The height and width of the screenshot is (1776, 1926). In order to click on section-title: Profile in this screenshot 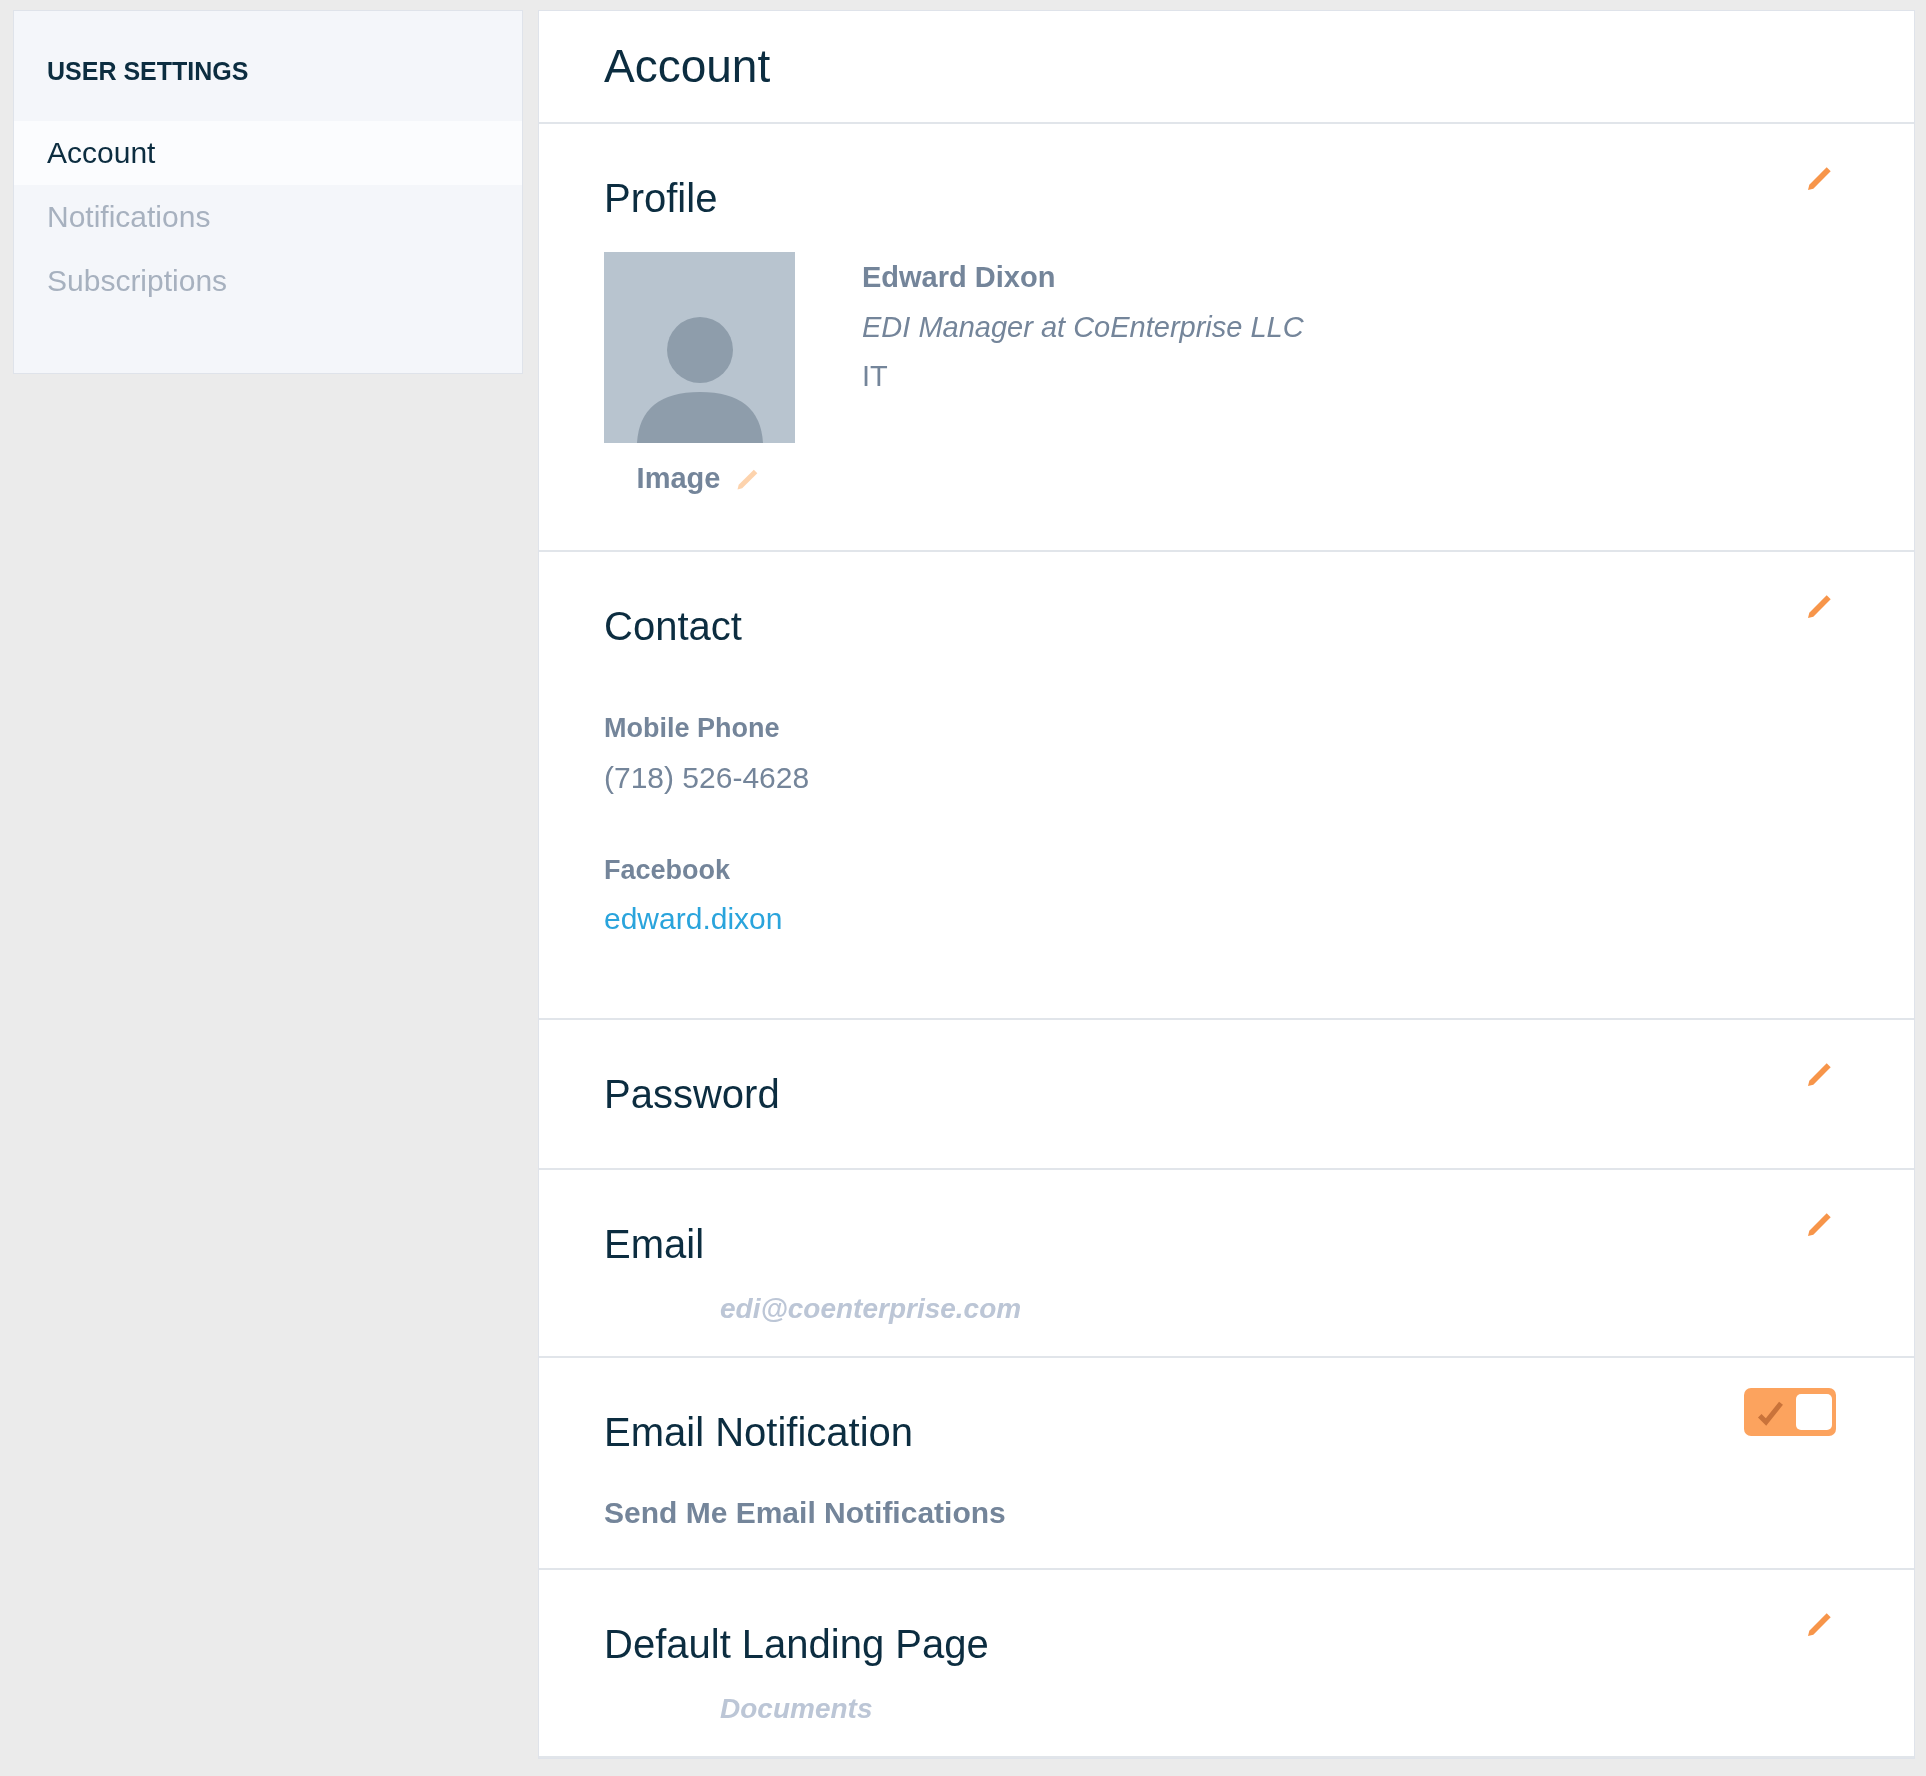, I will do `click(661, 198)`.